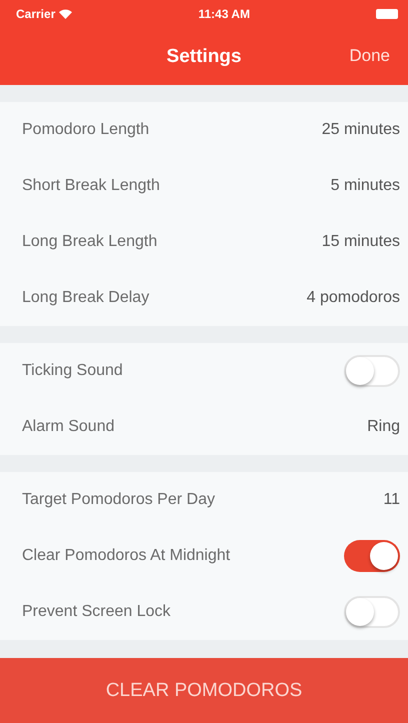 This screenshot has height=723, width=408. I want to click on setting-label: Long Break Delay, so click(86, 298).